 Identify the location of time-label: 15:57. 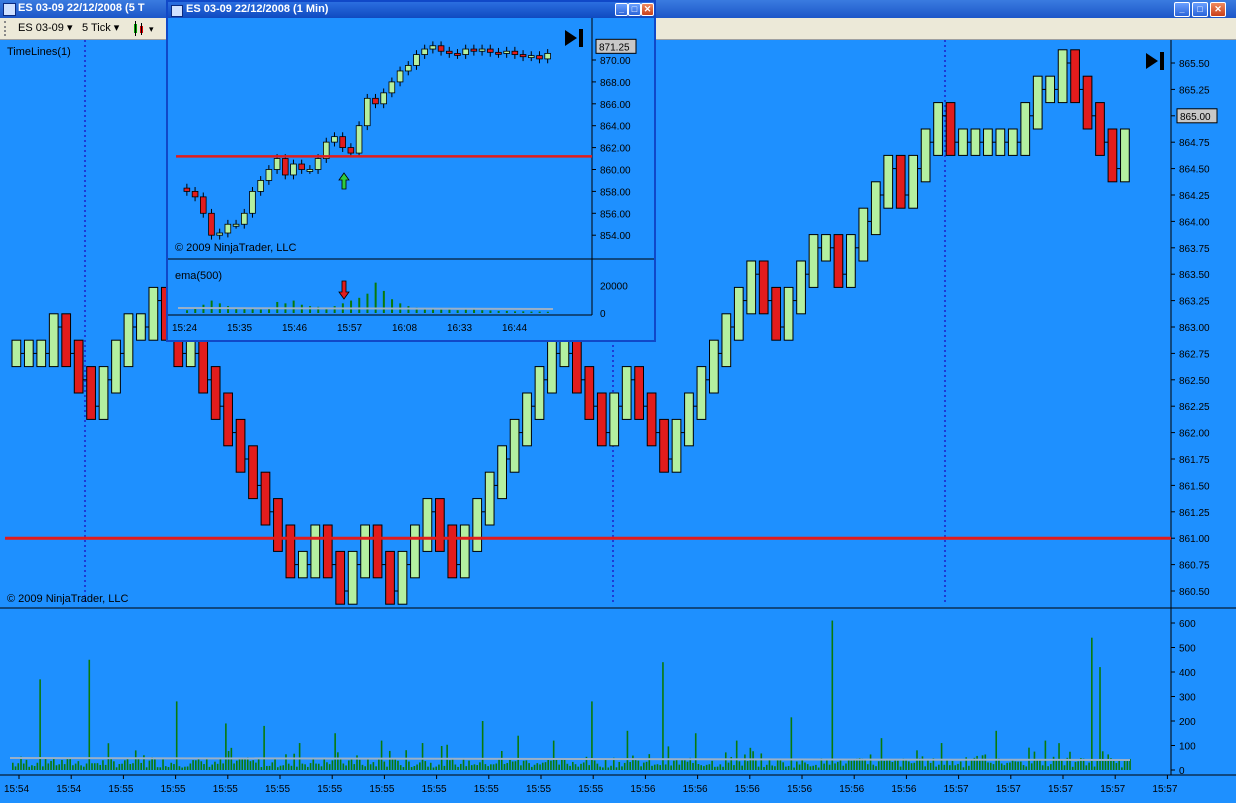
(1164, 789).